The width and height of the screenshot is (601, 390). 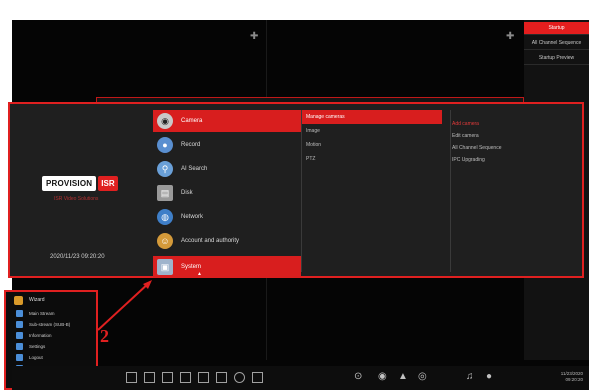 I want to click on layout-1-icon, so click(x=131, y=377).